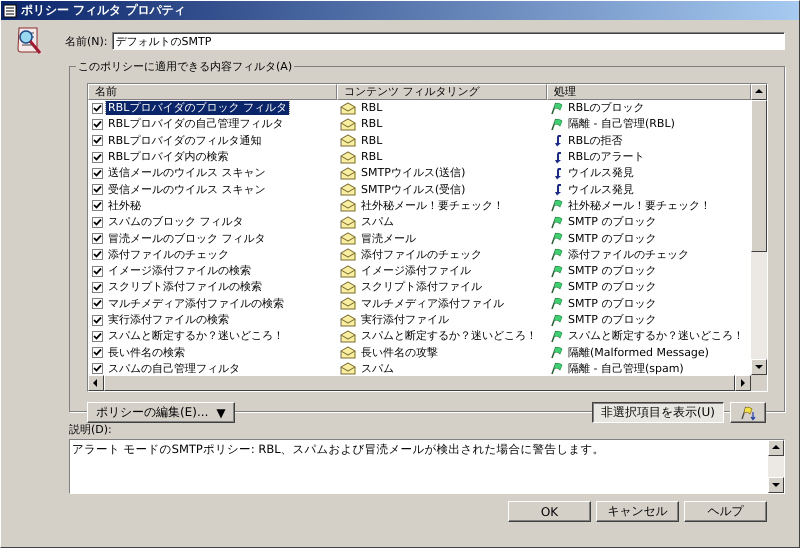 This screenshot has width=800, height=548. Describe the element at coordinates (168, 320) in the screenshot. I see `filter-name: 実行添付ファイルの検索` at that location.